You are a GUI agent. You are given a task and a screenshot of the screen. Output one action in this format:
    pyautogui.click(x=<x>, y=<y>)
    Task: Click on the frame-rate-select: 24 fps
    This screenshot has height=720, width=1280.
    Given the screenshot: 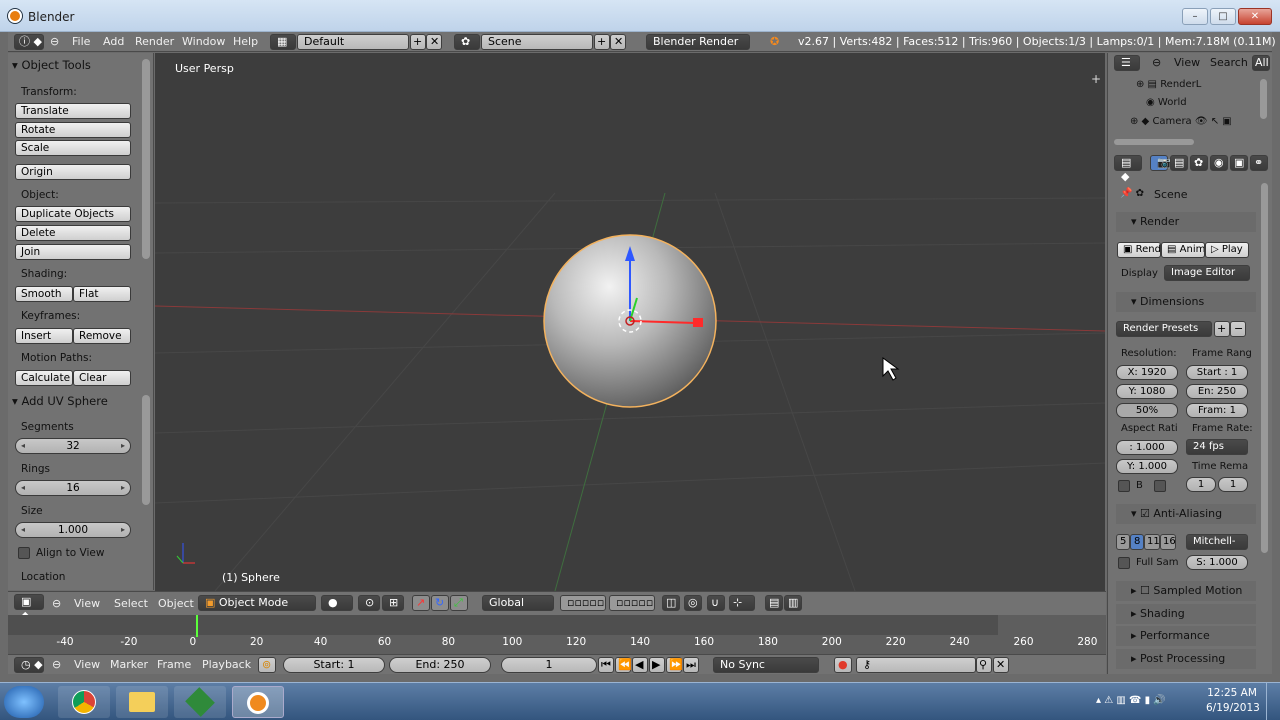 What is the action you would take?
    pyautogui.click(x=1217, y=447)
    